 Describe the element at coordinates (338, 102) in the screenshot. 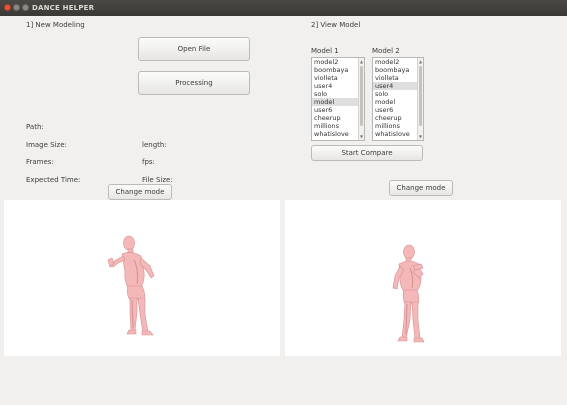

I see `model1-item: model` at that location.